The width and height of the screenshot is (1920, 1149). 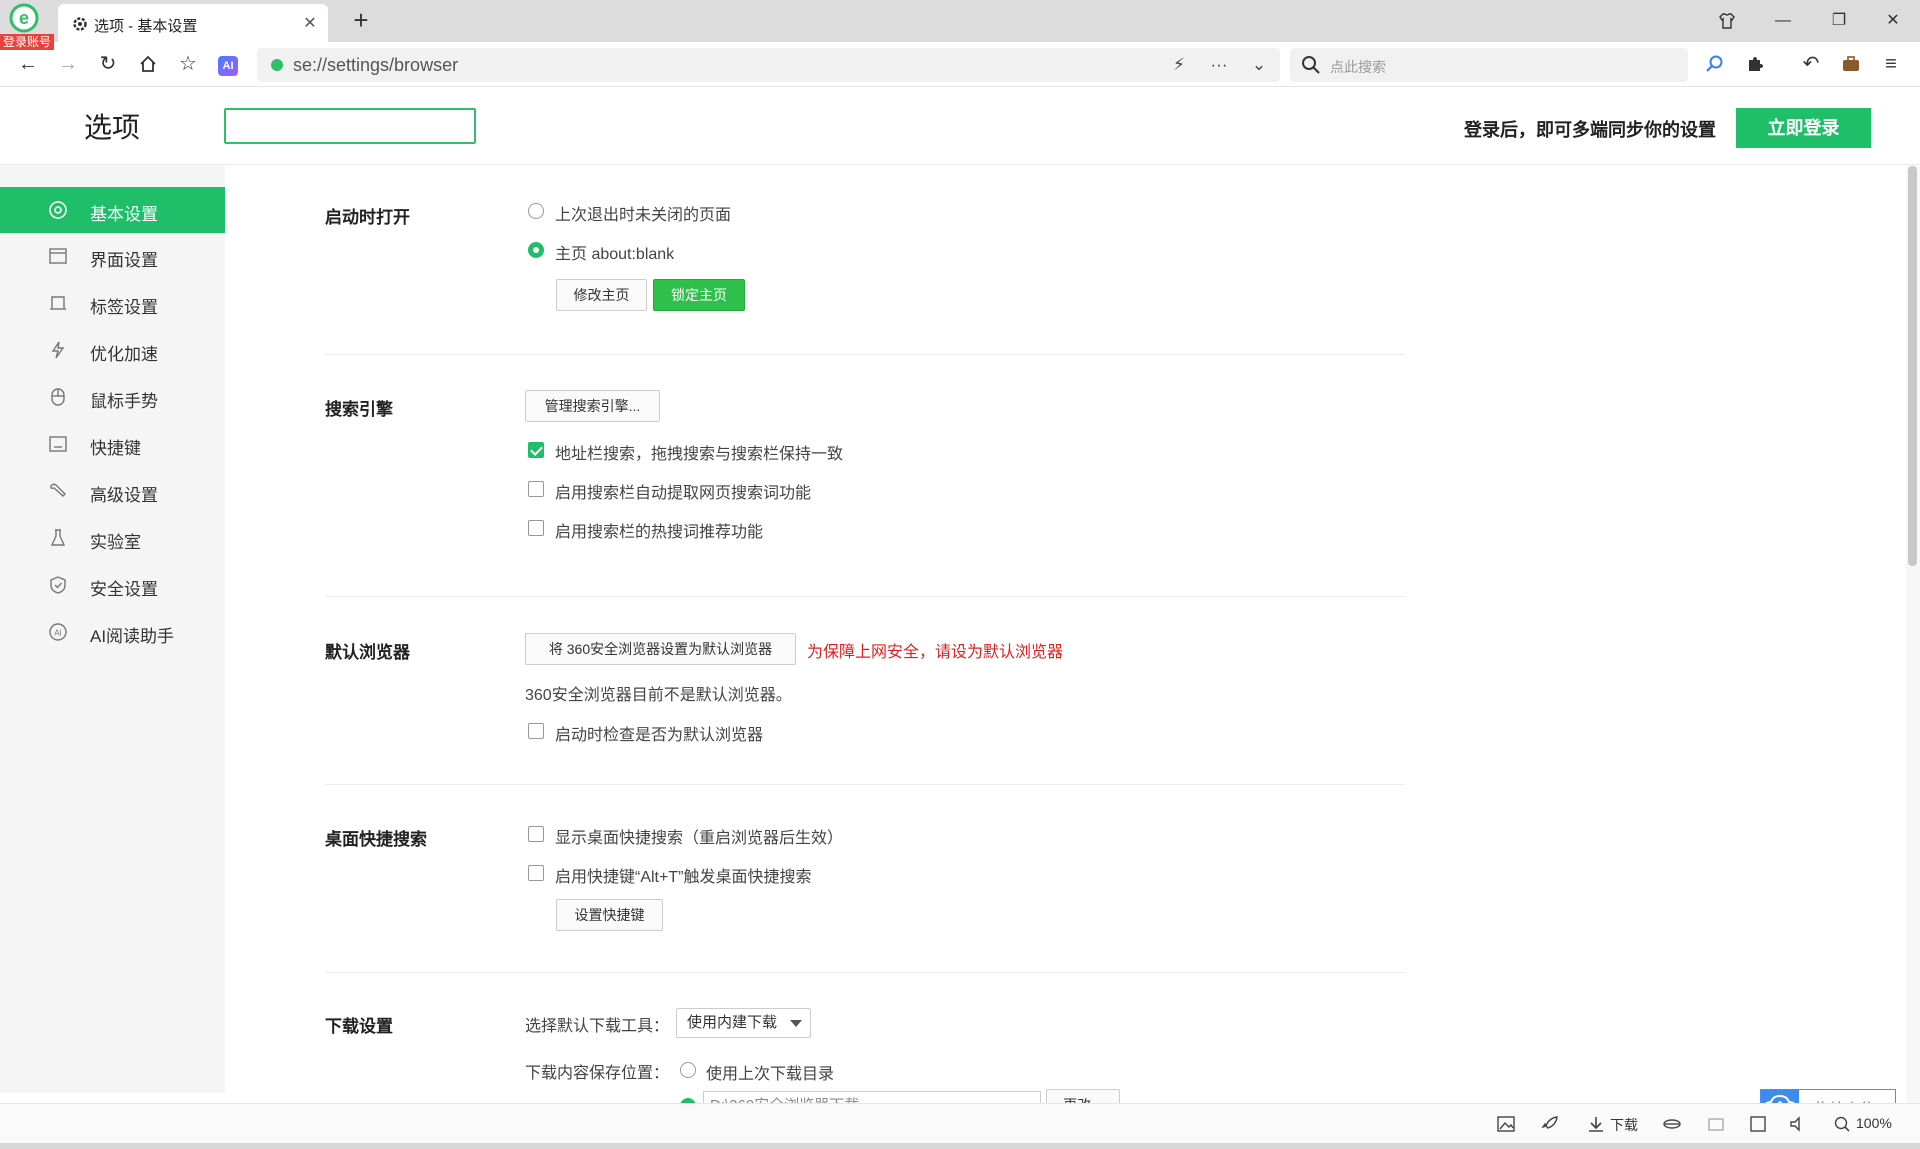 What do you see at coordinates (1912, 366) in the screenshot?
I see `scrollbar-thumb` at bounding box center [1912, 366].